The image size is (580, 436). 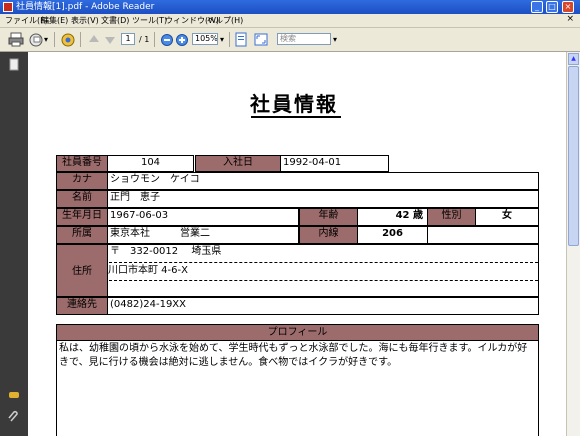 I want to click on vertical-scrollbar: ▲, so click(x=573, y=244).